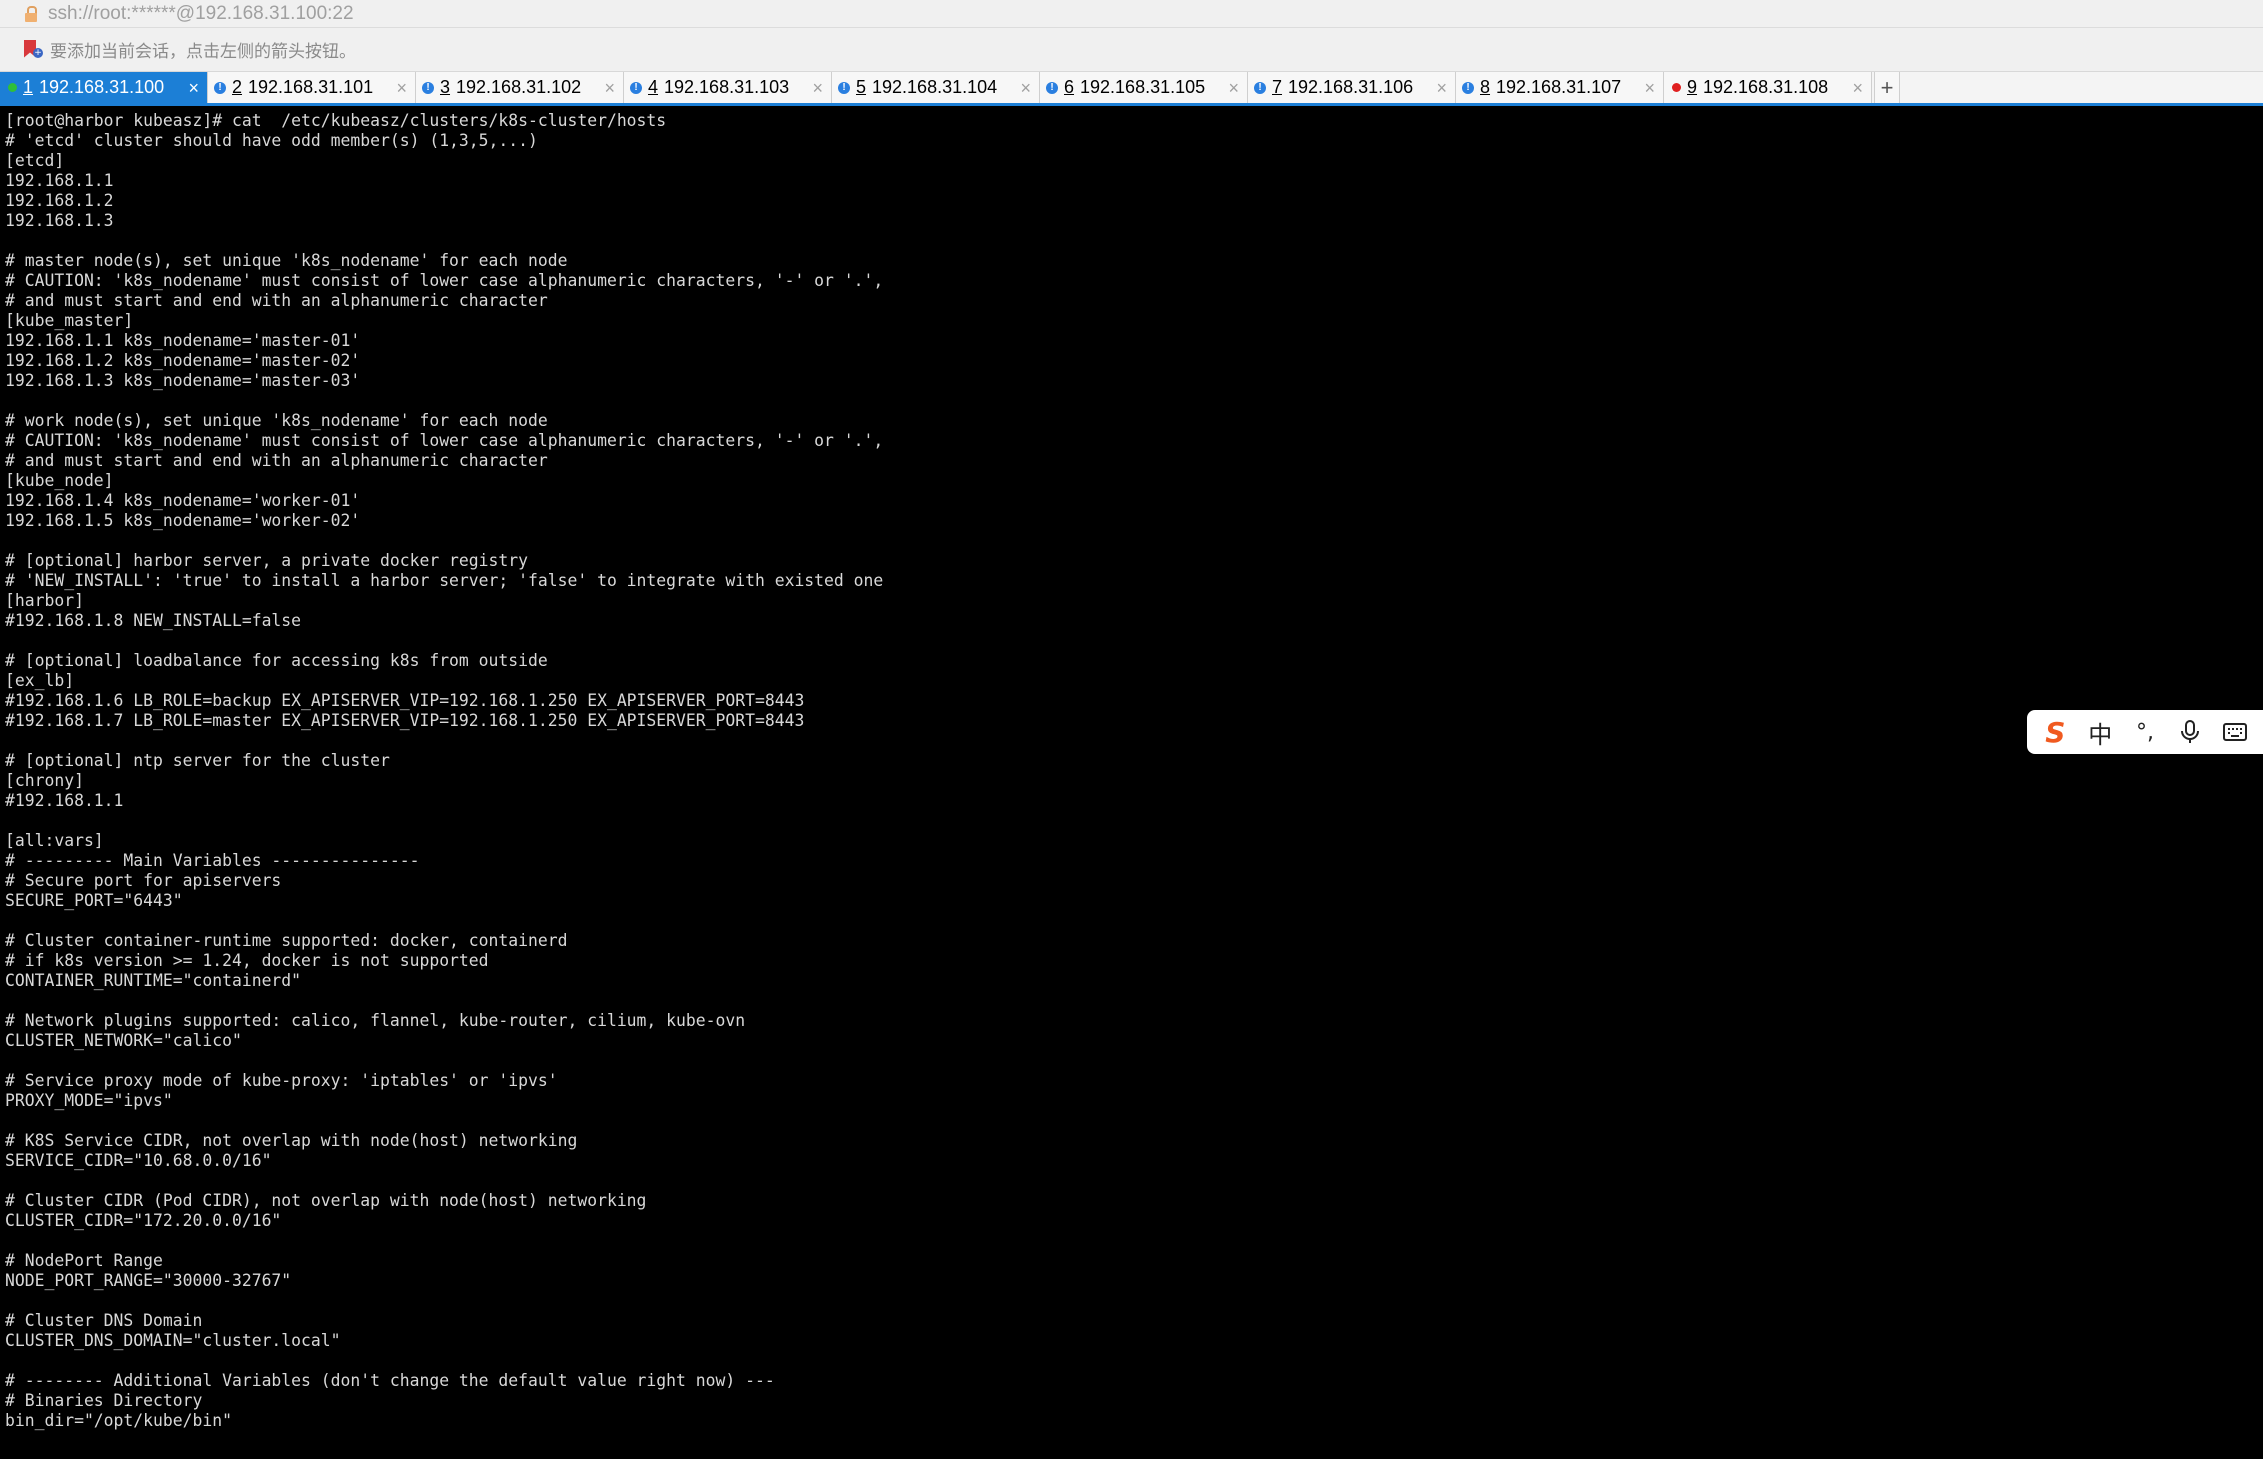 The image size is (2263, 1459). What do you see at coordinates (104, 1400) in the screenshot?
I see `terminal-line: # Binaries Directory` at bounding box center [104, 1400].